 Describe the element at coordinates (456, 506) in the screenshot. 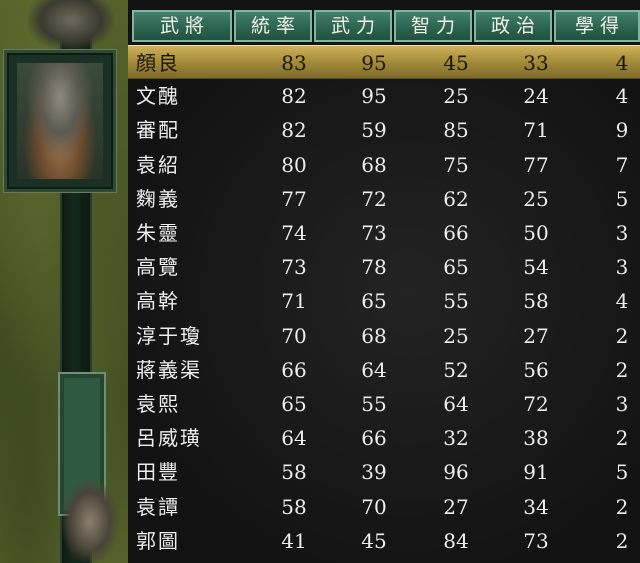

I see `stat-int: 27` at that location.